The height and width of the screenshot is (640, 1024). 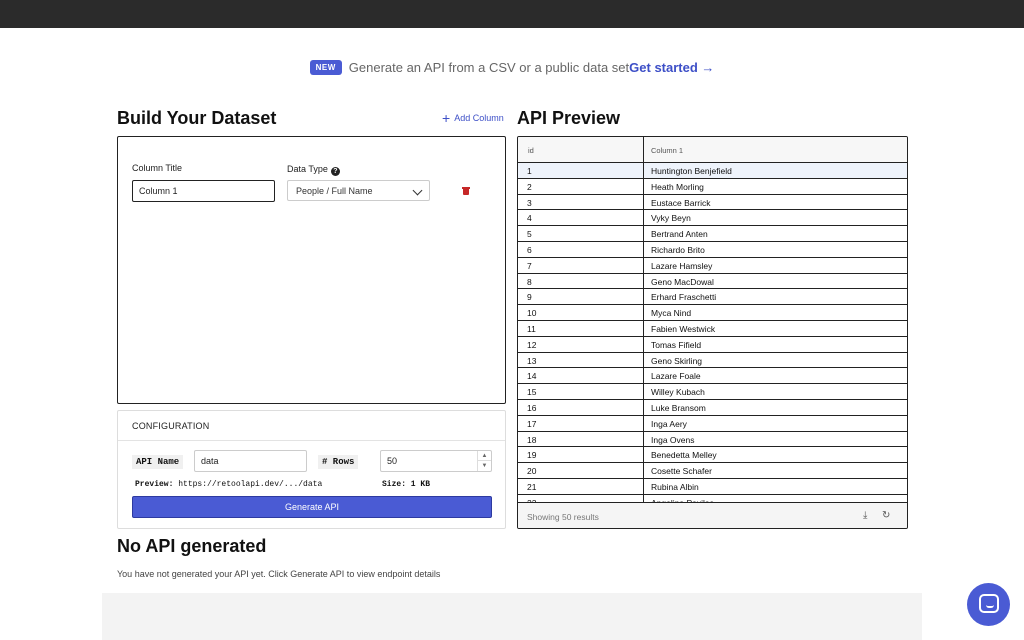 I want to click on size-label: Size: 1 KB, so click(x=406, y=484).